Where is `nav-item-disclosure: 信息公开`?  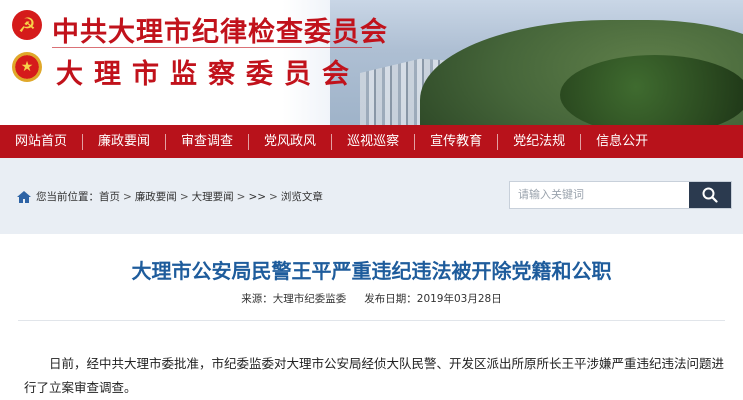 nav-item-disclosure: 信息公开 is located at coordinates (622, 141).